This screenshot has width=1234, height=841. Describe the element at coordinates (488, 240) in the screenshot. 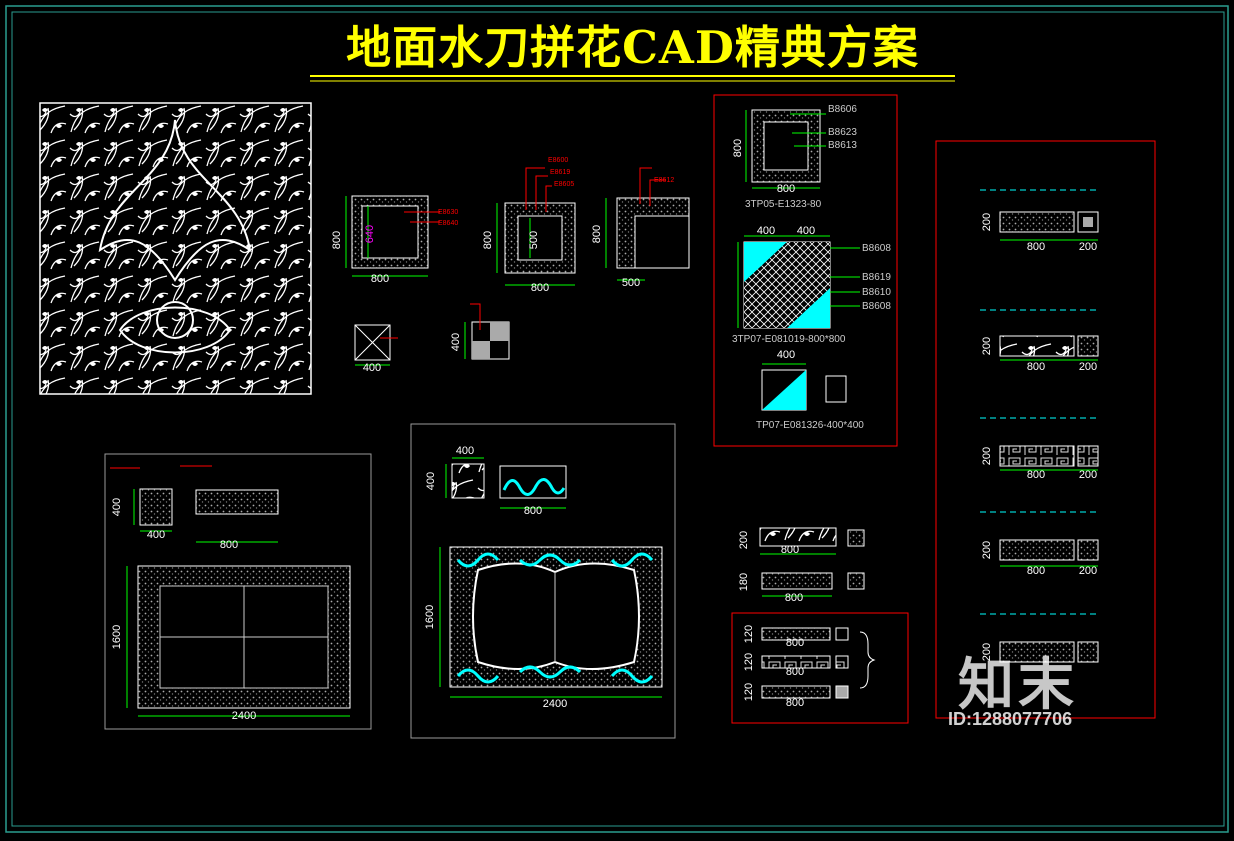

I see `dim-800-d: 800` at that location.